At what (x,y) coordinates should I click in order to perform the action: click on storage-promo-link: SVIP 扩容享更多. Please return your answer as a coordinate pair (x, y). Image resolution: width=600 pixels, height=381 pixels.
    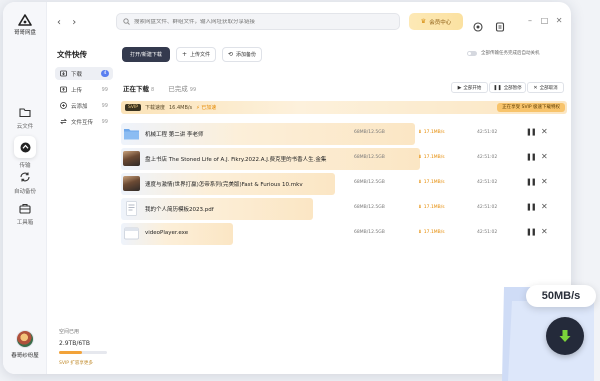
    Looking at the image, I should click on (85, 363).